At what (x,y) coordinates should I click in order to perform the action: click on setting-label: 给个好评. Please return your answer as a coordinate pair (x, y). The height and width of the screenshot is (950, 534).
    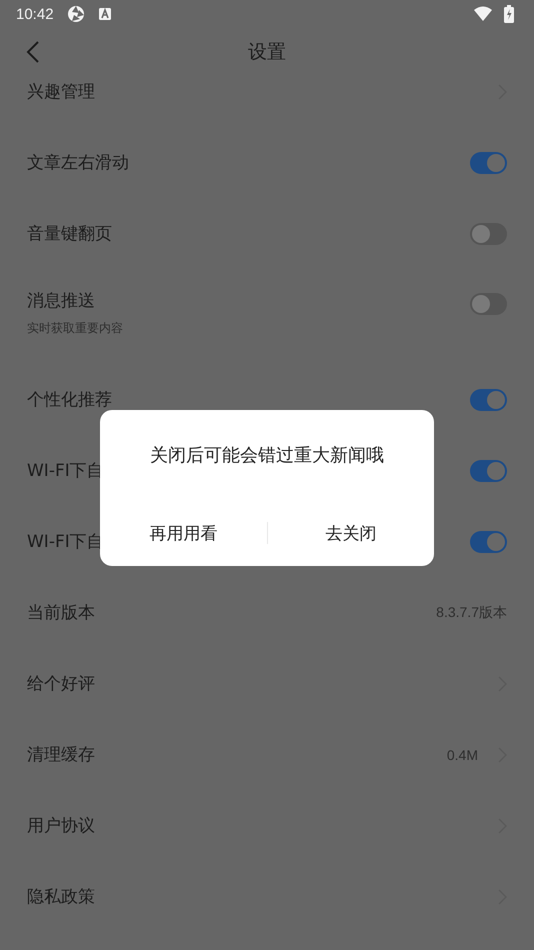
    Looking at the image, I should click on (61, 684).